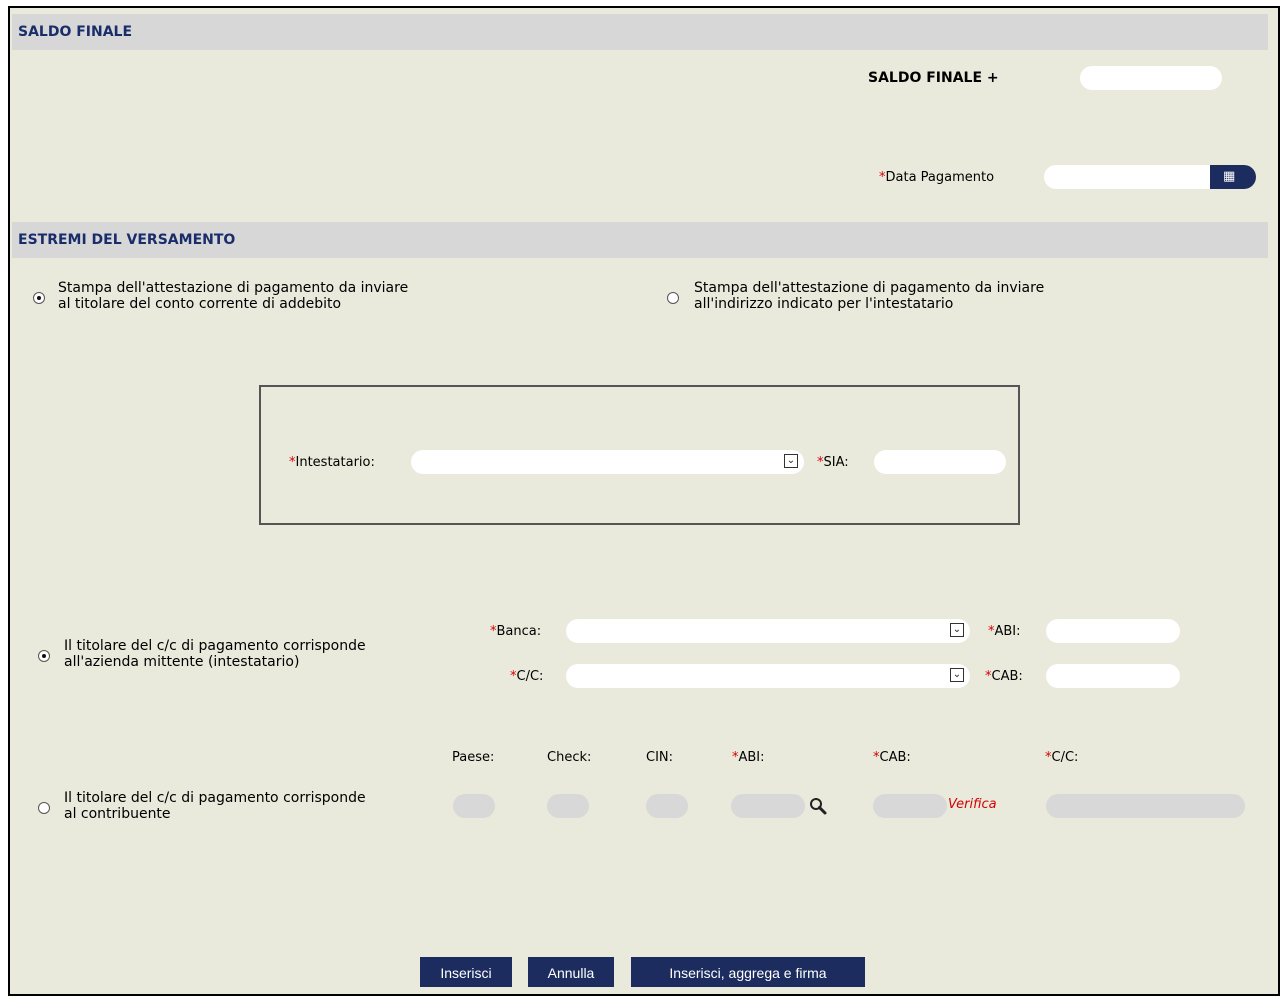  I want to click on calendar-button: ▦, so click(1233, 177).